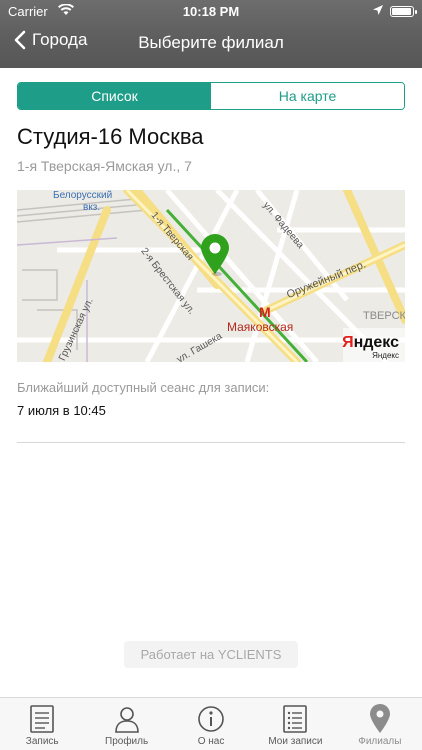  What do you see at coordinates (385, 355) in the screenshot?
I see `yandex-logo-small: Яндекс` at bounding box center [385, 355].